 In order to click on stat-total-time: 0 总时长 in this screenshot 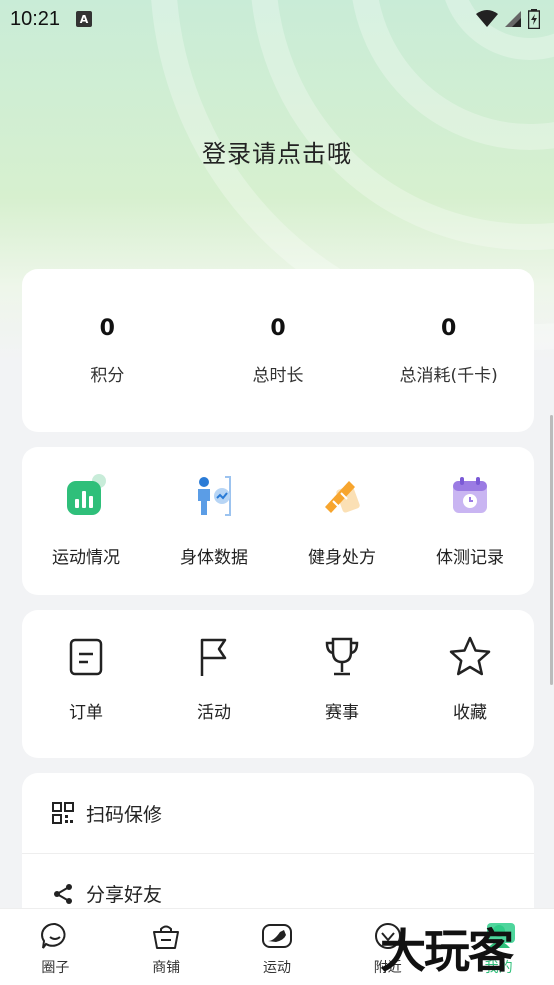, I will do `click(278, 350)`.